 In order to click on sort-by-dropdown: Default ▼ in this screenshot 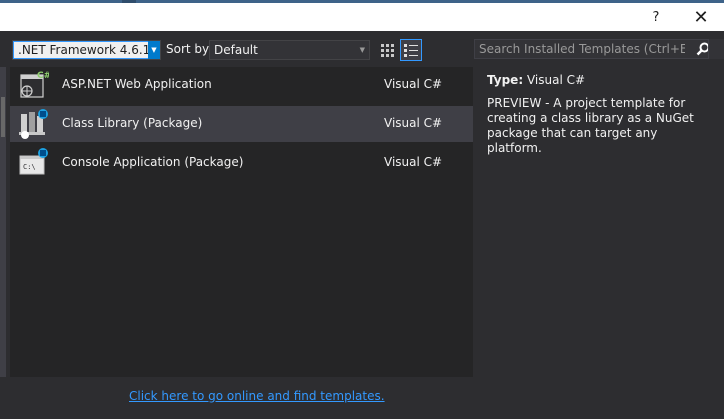, I will do `click(289, 50)`.